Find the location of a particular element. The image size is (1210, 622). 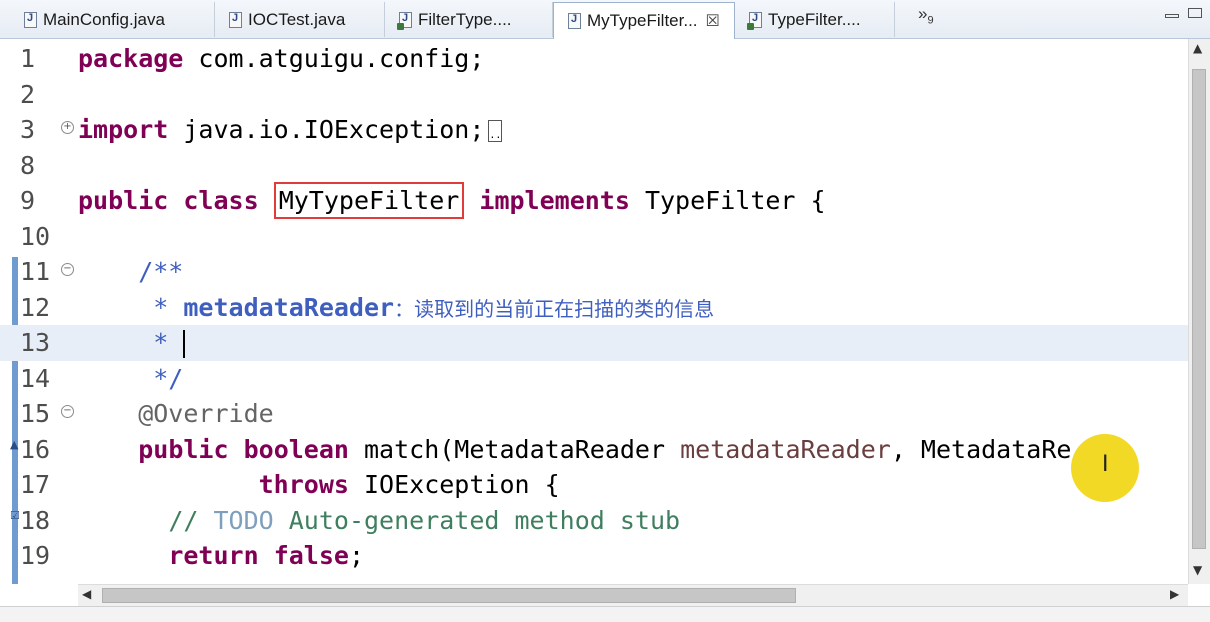

vertical-scroll-thumb is located at coordinates (1199, 309).